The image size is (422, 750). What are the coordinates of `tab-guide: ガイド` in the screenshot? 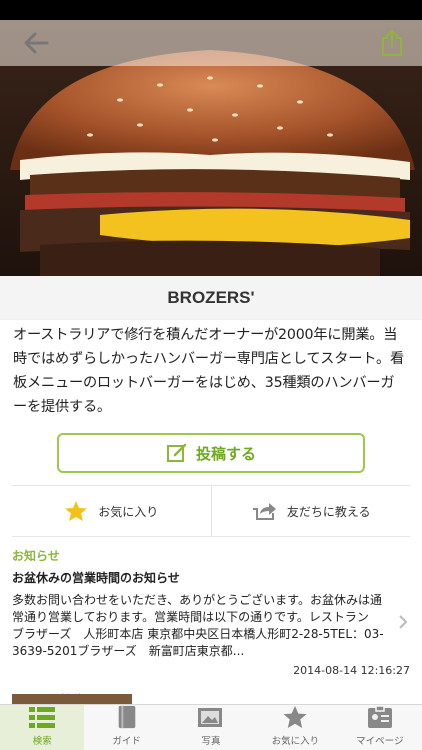 It's located at (126, 727).